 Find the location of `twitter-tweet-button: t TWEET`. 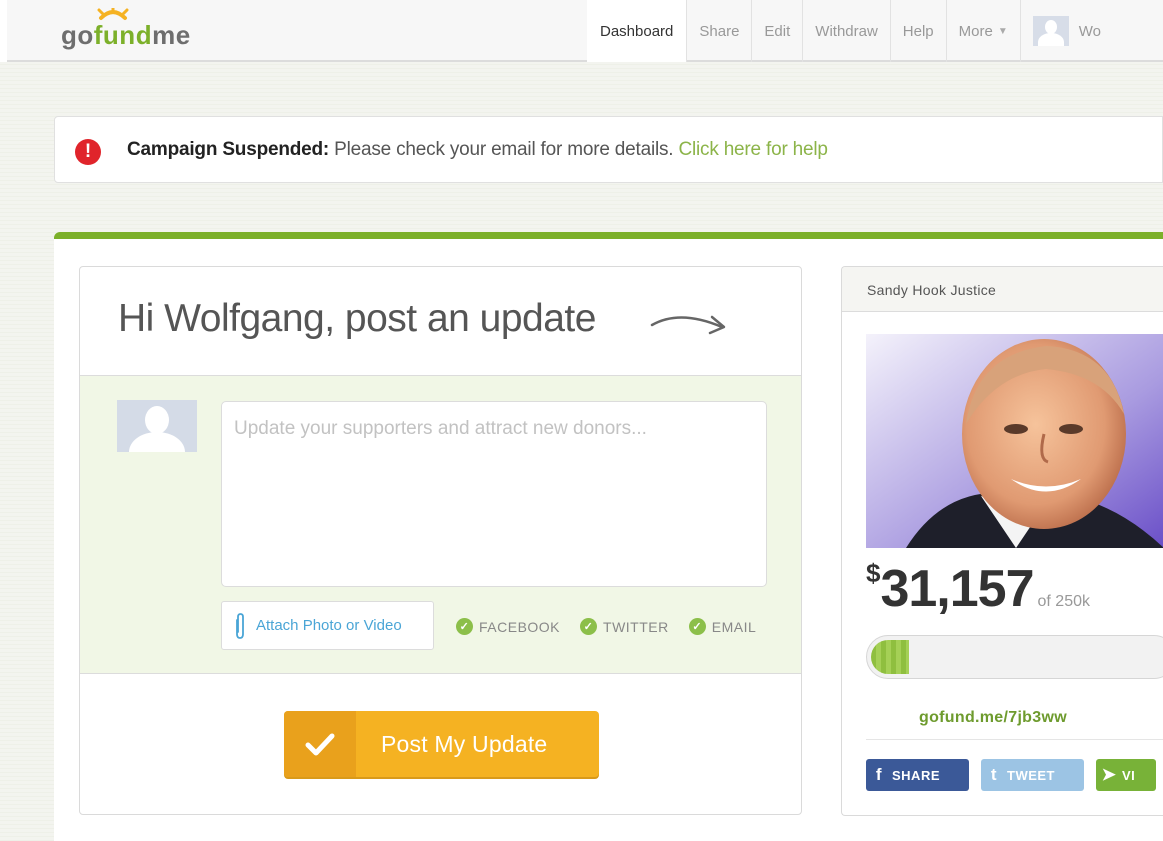

twitter-tweet-button: t TWEET is located at coordinates (1032, 775).